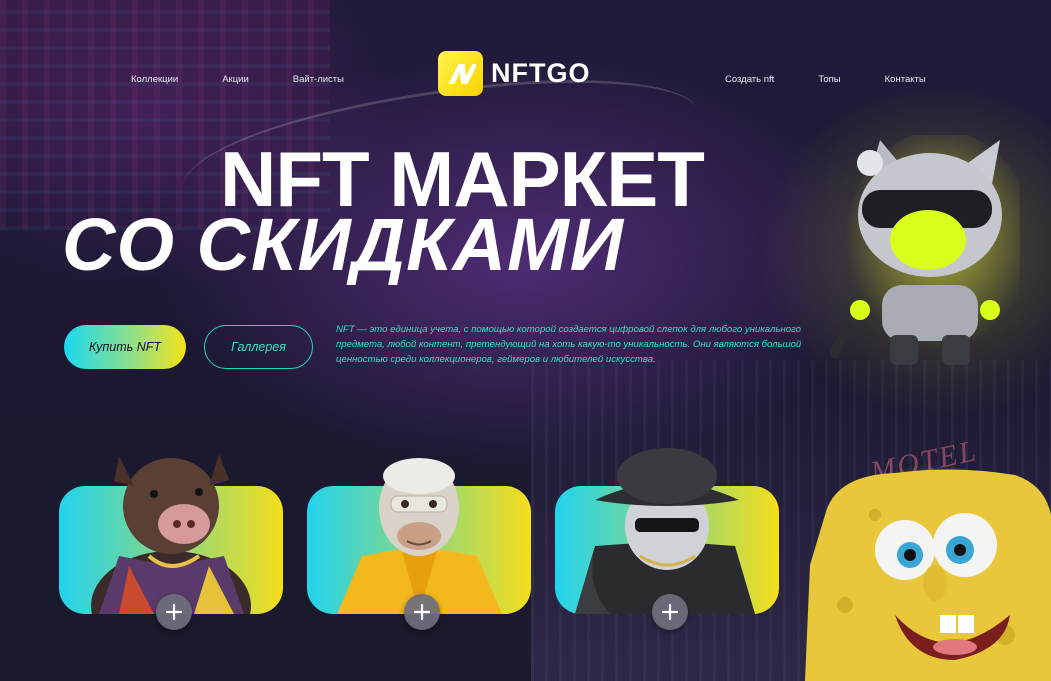 The width and height of the screenshot is (1051, 681). I want to click on logo: NFTGO, so click(514, 73).